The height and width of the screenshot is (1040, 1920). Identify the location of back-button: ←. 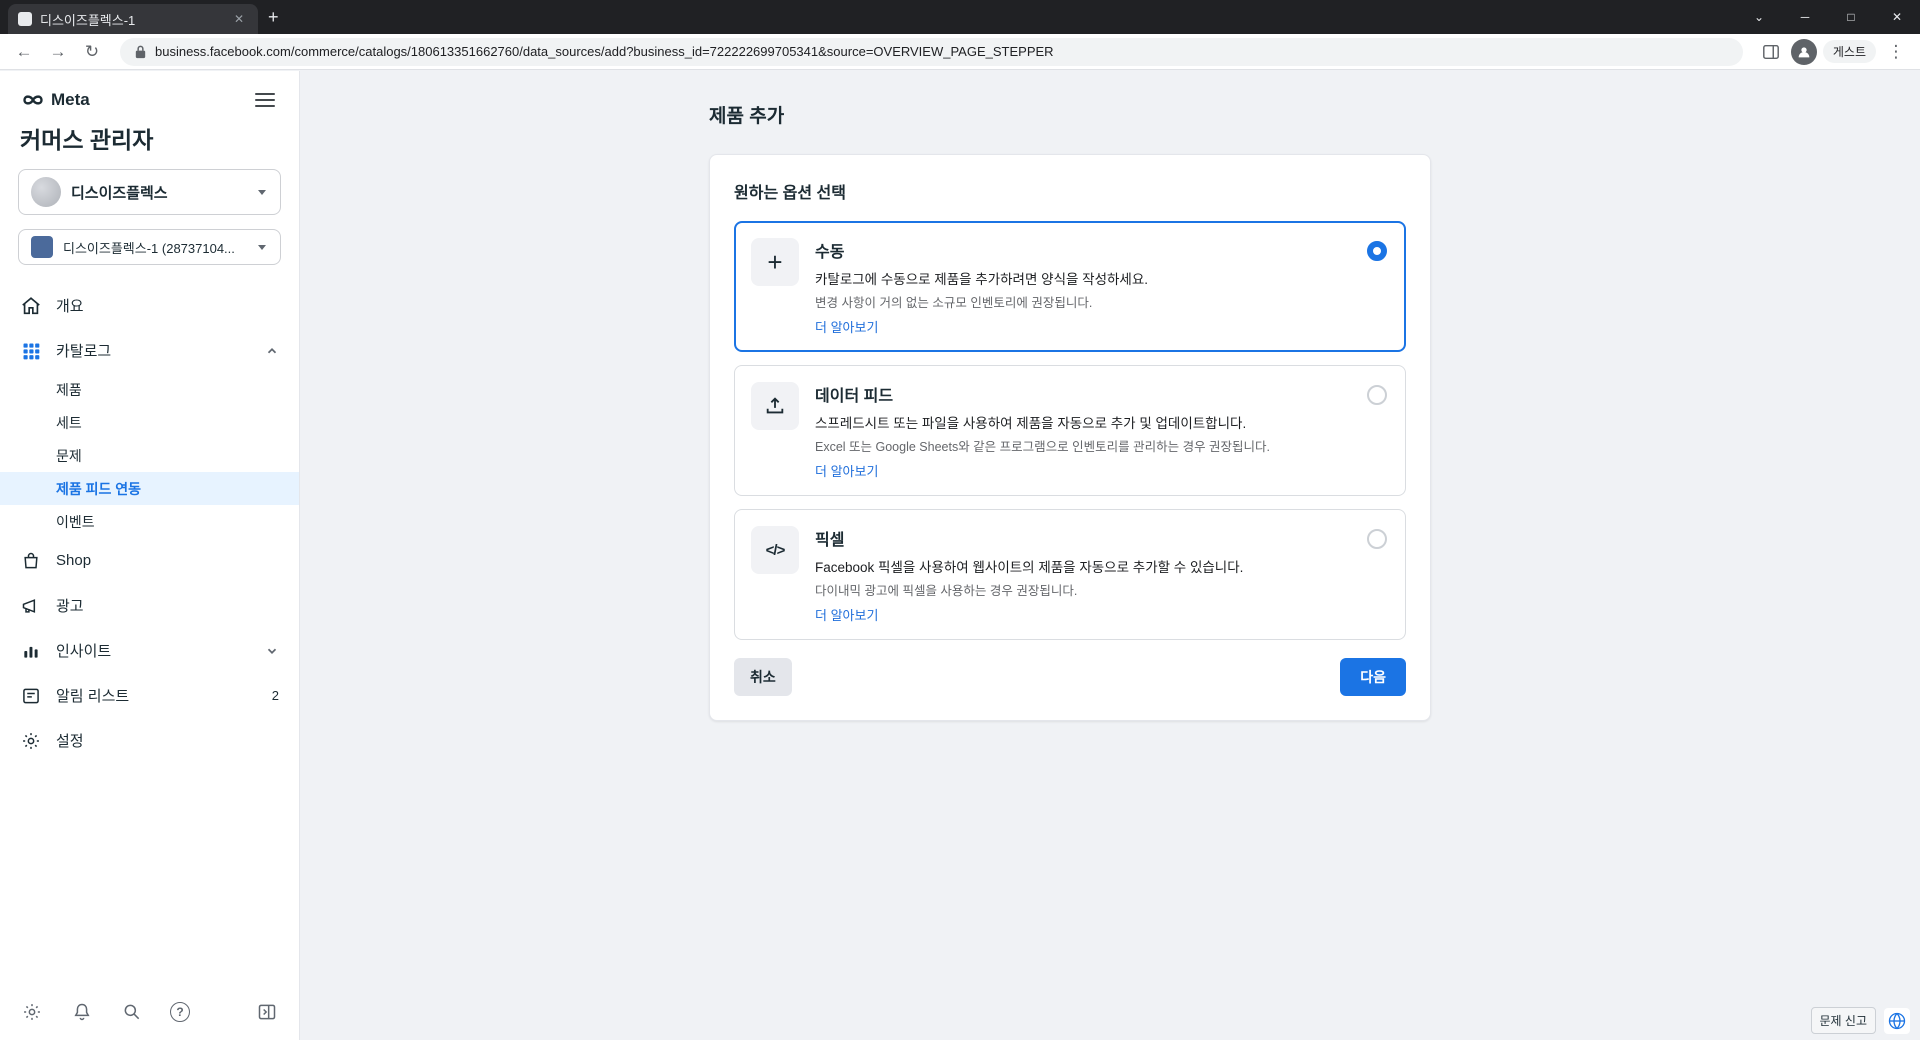
(24, 52).